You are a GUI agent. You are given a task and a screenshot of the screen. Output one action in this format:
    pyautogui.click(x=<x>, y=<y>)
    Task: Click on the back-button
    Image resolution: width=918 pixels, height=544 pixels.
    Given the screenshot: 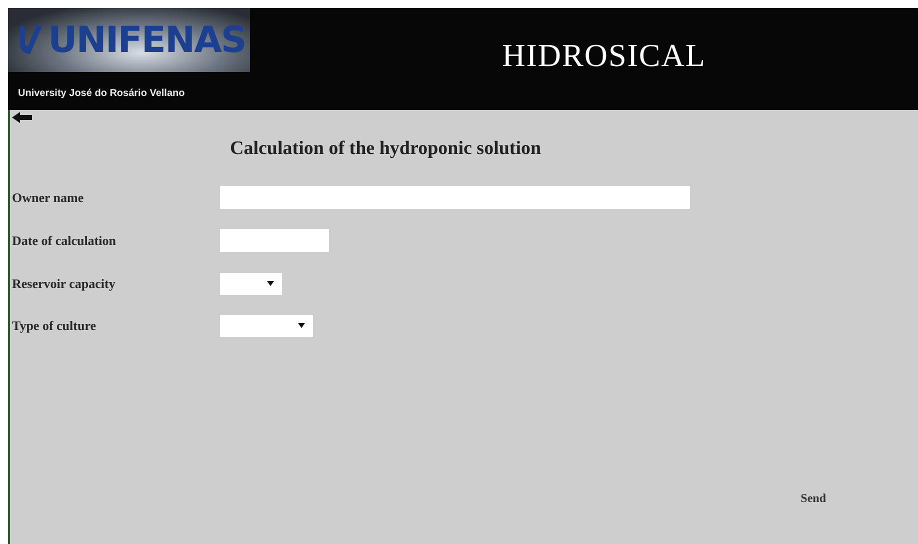 What is the action you would take?
    pyautogui.click(x=23, y=118)
    